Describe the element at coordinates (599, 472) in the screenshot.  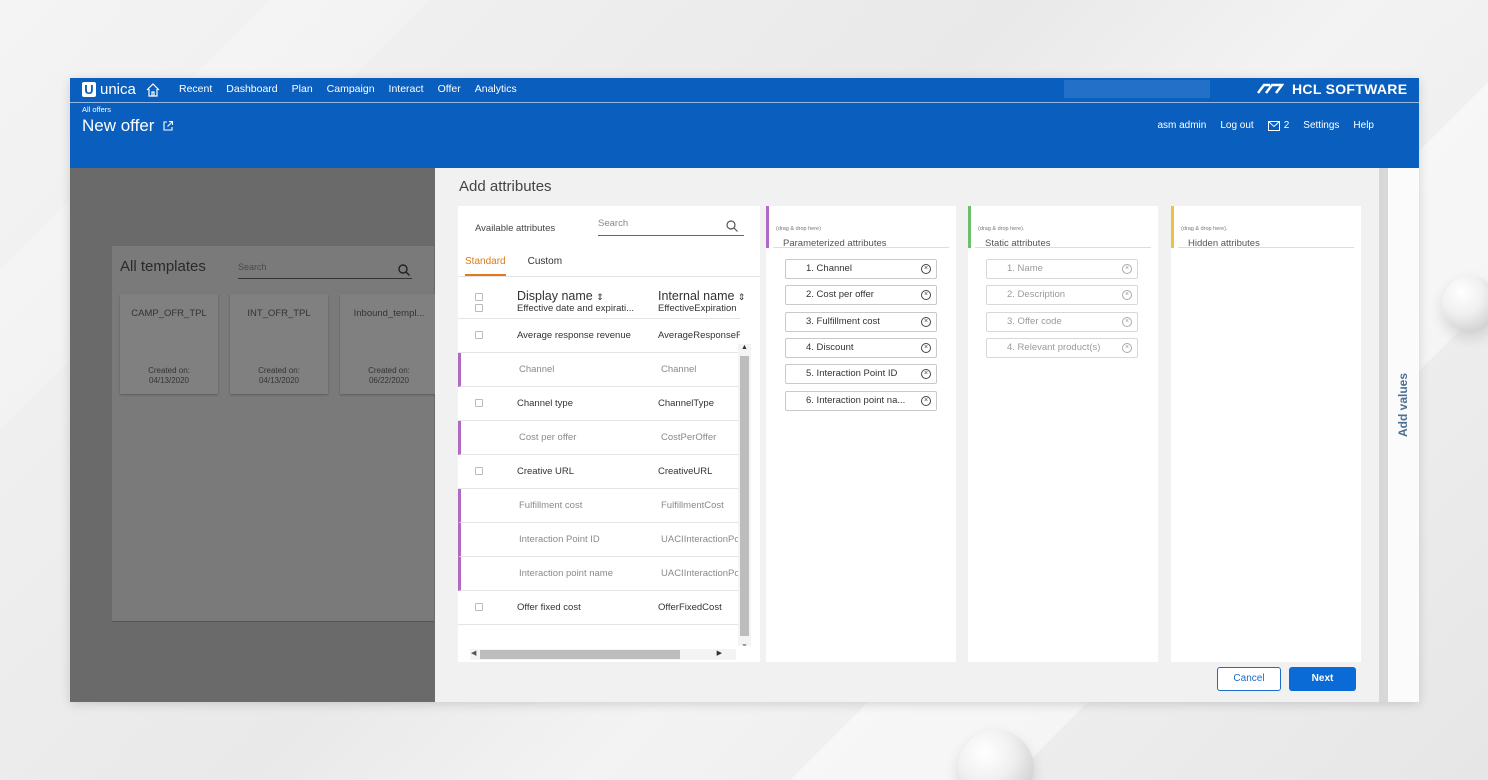
I see `table-row: Creative URL CreativeURL` at that location.